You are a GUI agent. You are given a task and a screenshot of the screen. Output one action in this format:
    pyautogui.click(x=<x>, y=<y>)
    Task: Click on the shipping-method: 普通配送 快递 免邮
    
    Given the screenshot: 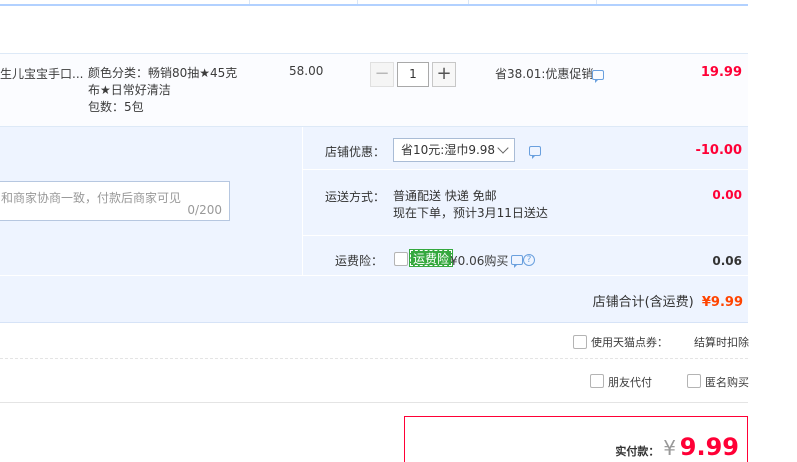 What is the action you would take?
    pyautogui.click(x=445, y=196)
    